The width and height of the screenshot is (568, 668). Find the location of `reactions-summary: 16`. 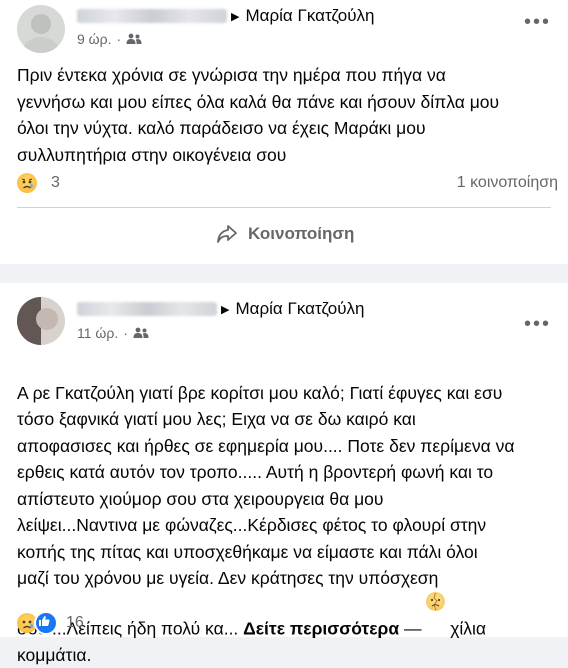

reactions-summary: 16 is located at coordinates (50, 623).